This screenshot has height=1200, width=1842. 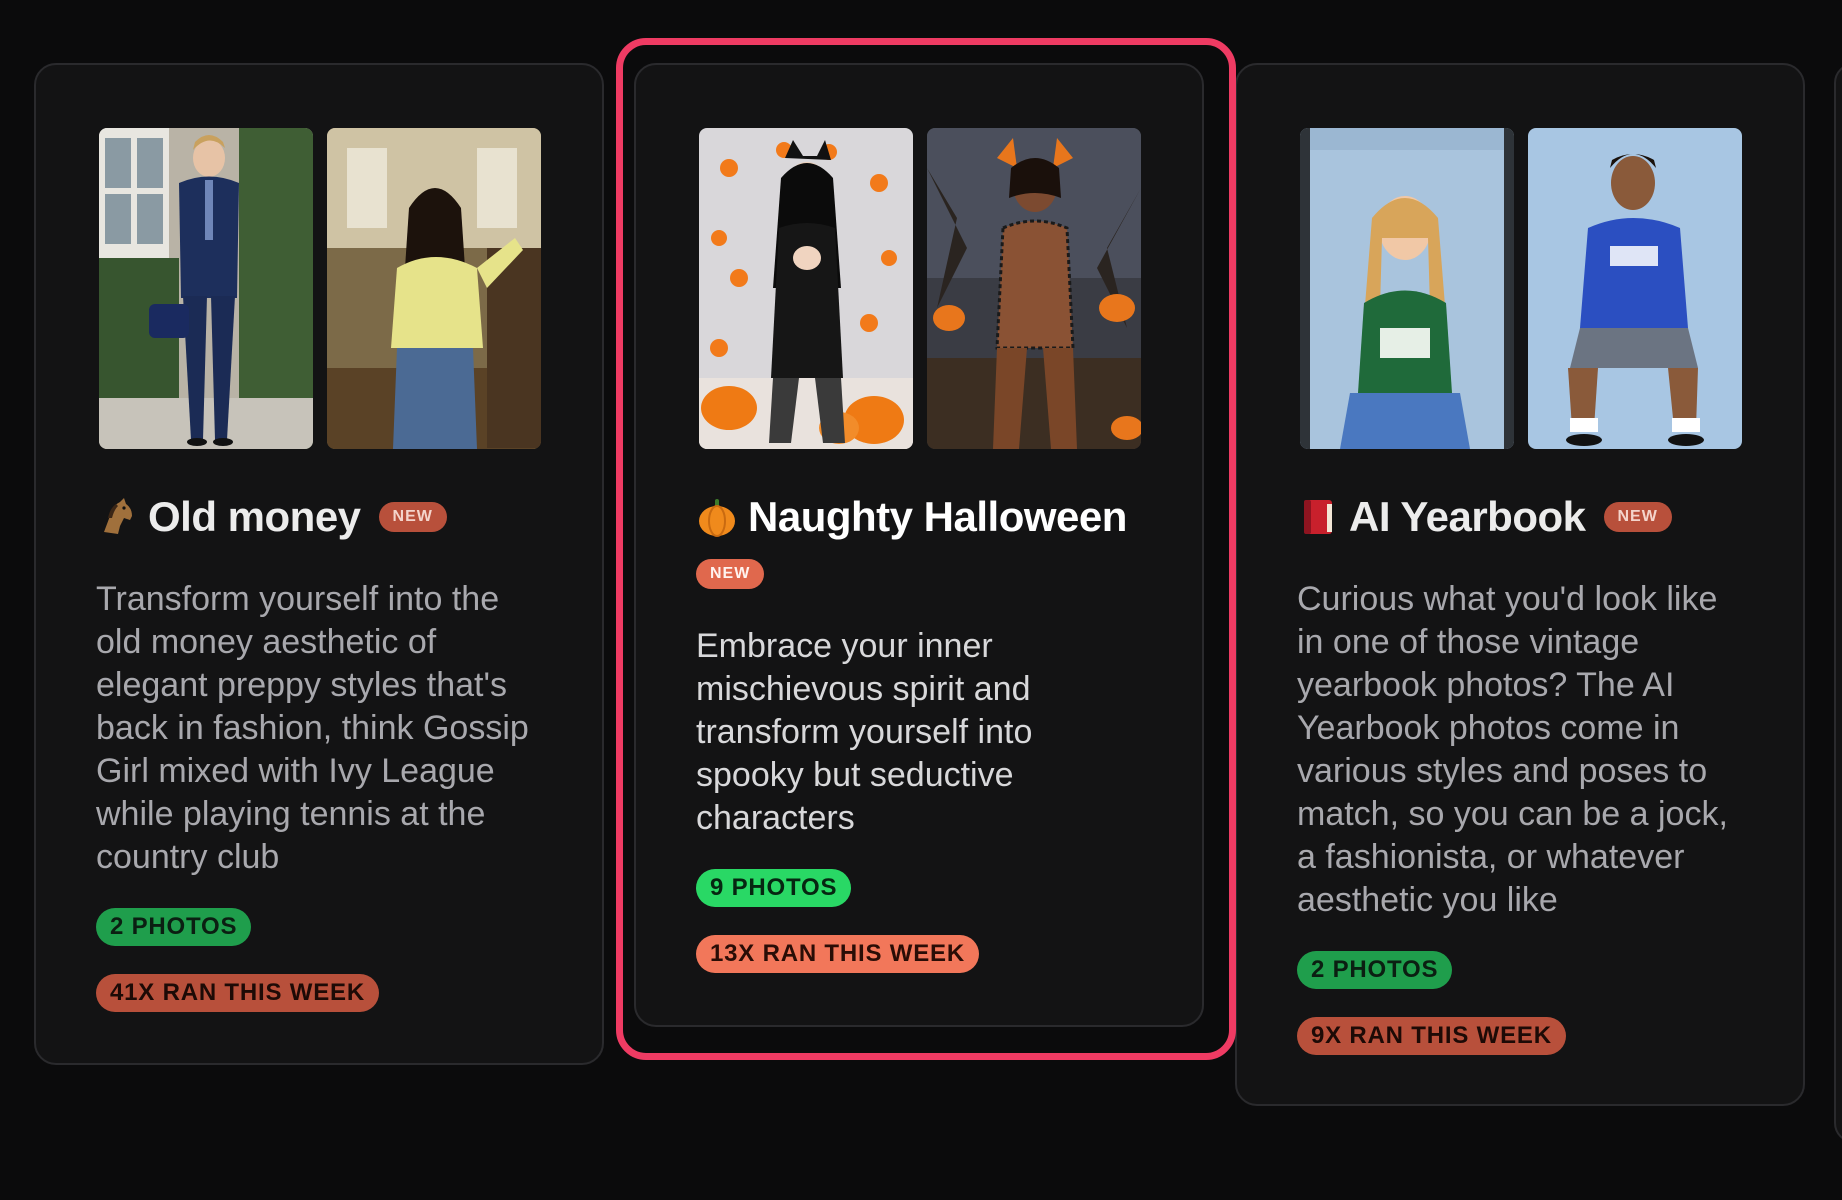 I want to click on card-title-row: Naughty Halloween, so click(x=919, y=517).